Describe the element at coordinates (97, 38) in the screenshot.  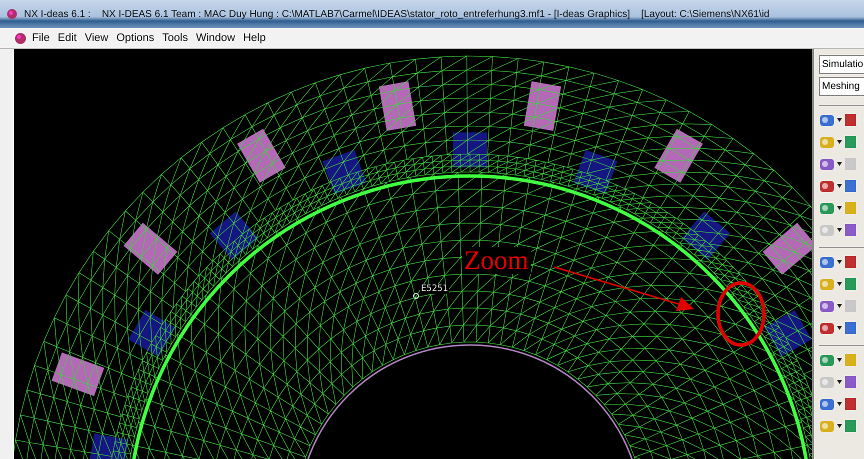
I see `menu-item: View` at that location.